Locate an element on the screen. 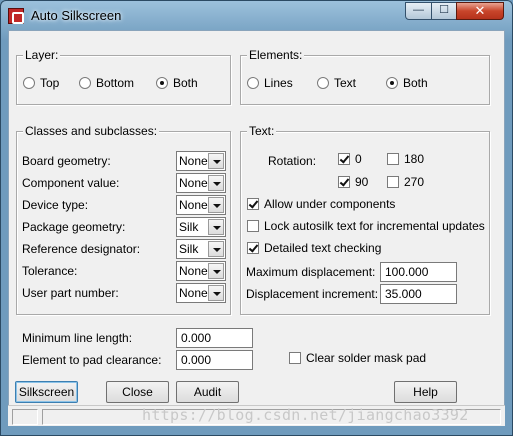 The width and height of the screenshot is (513, 436). app-icon is located at coordinates (16, 16).